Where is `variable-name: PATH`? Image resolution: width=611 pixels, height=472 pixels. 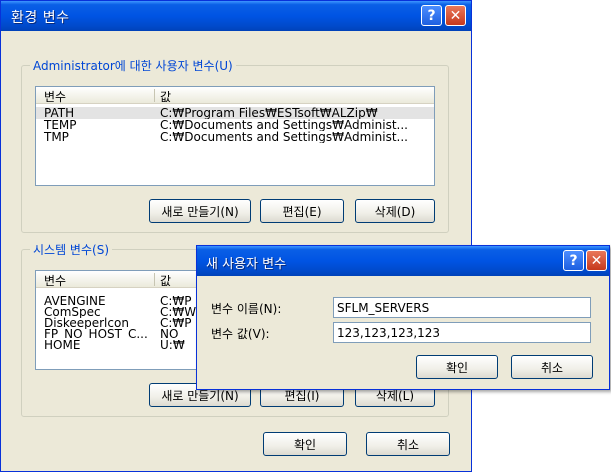 variable-name: PATH is located at coordinates (59, 113).